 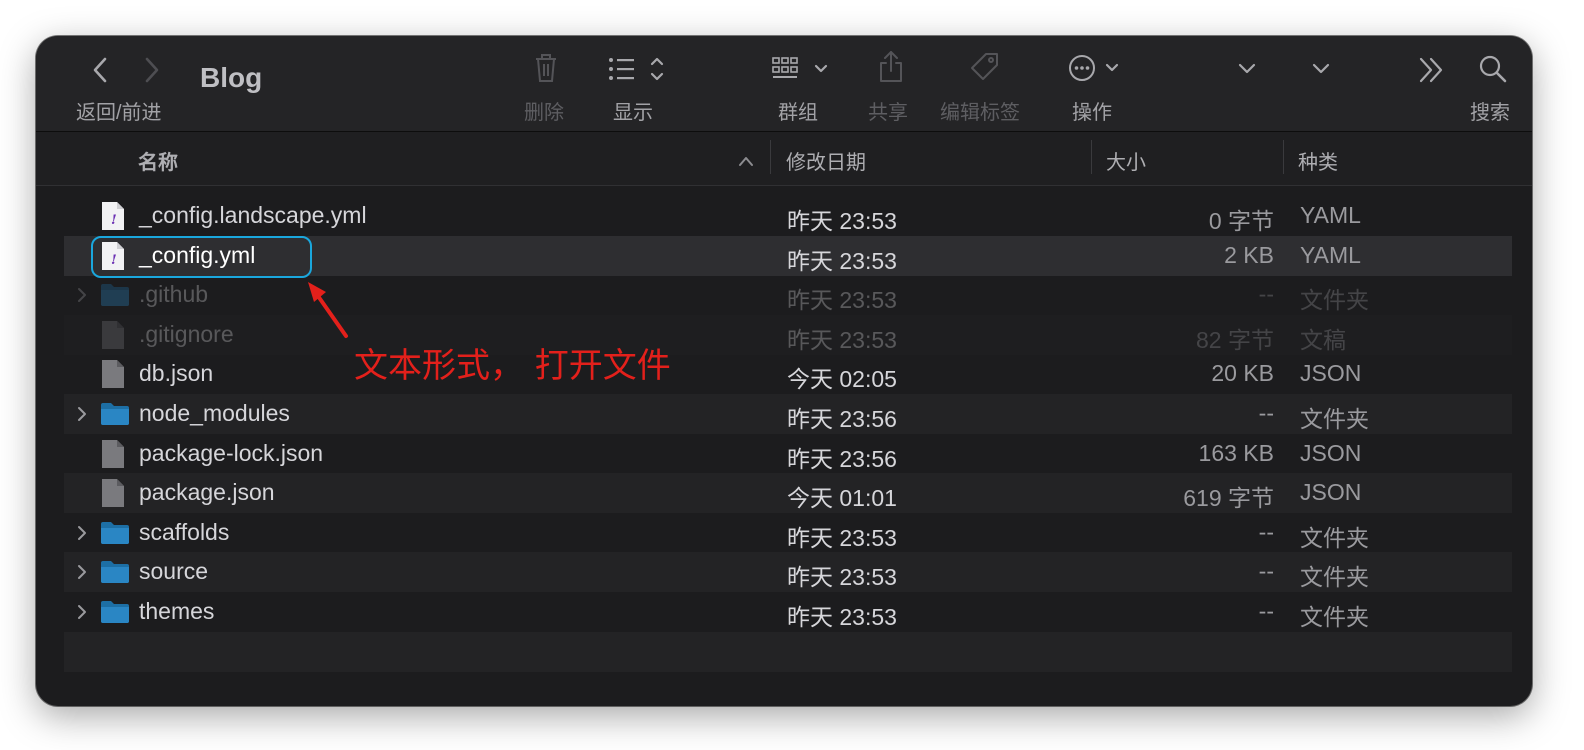 What do you see at coordinates (119, 113) in the screenshot?
I see `back-forward-label: 返回/前进` at bounding box center [119, 113].